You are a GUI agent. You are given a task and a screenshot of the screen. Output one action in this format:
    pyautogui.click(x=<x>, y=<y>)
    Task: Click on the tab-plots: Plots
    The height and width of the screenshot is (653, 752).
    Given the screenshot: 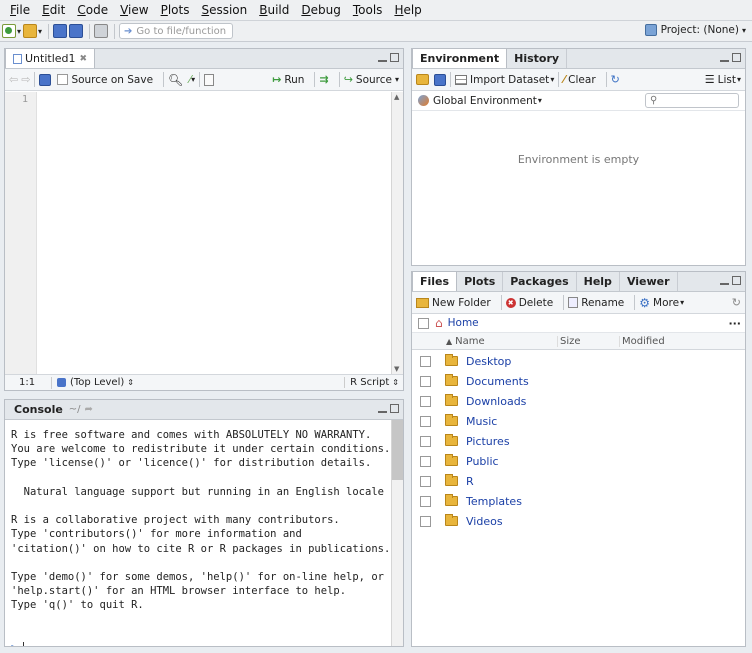 What is the action you would take?
    pyautogui.click(x=480, y=281)
    